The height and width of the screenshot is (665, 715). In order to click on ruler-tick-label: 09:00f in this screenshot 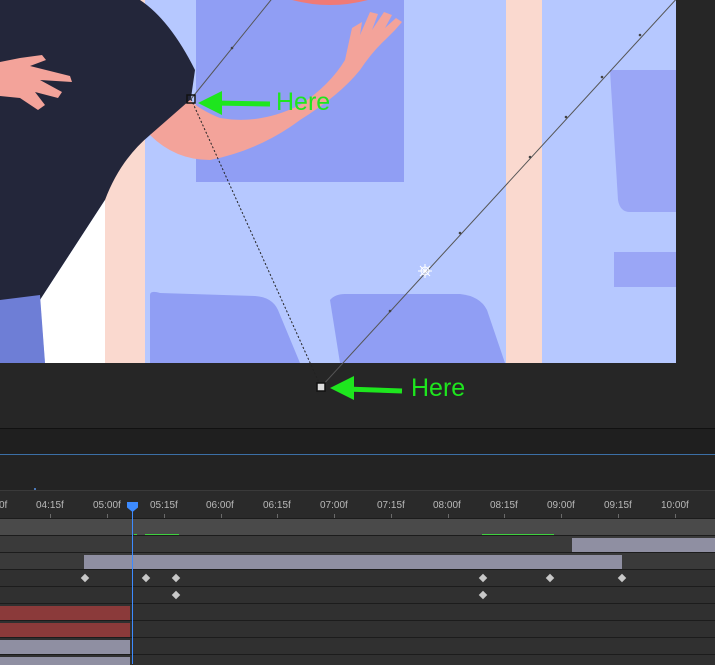, I will do `click(561, 505)`.